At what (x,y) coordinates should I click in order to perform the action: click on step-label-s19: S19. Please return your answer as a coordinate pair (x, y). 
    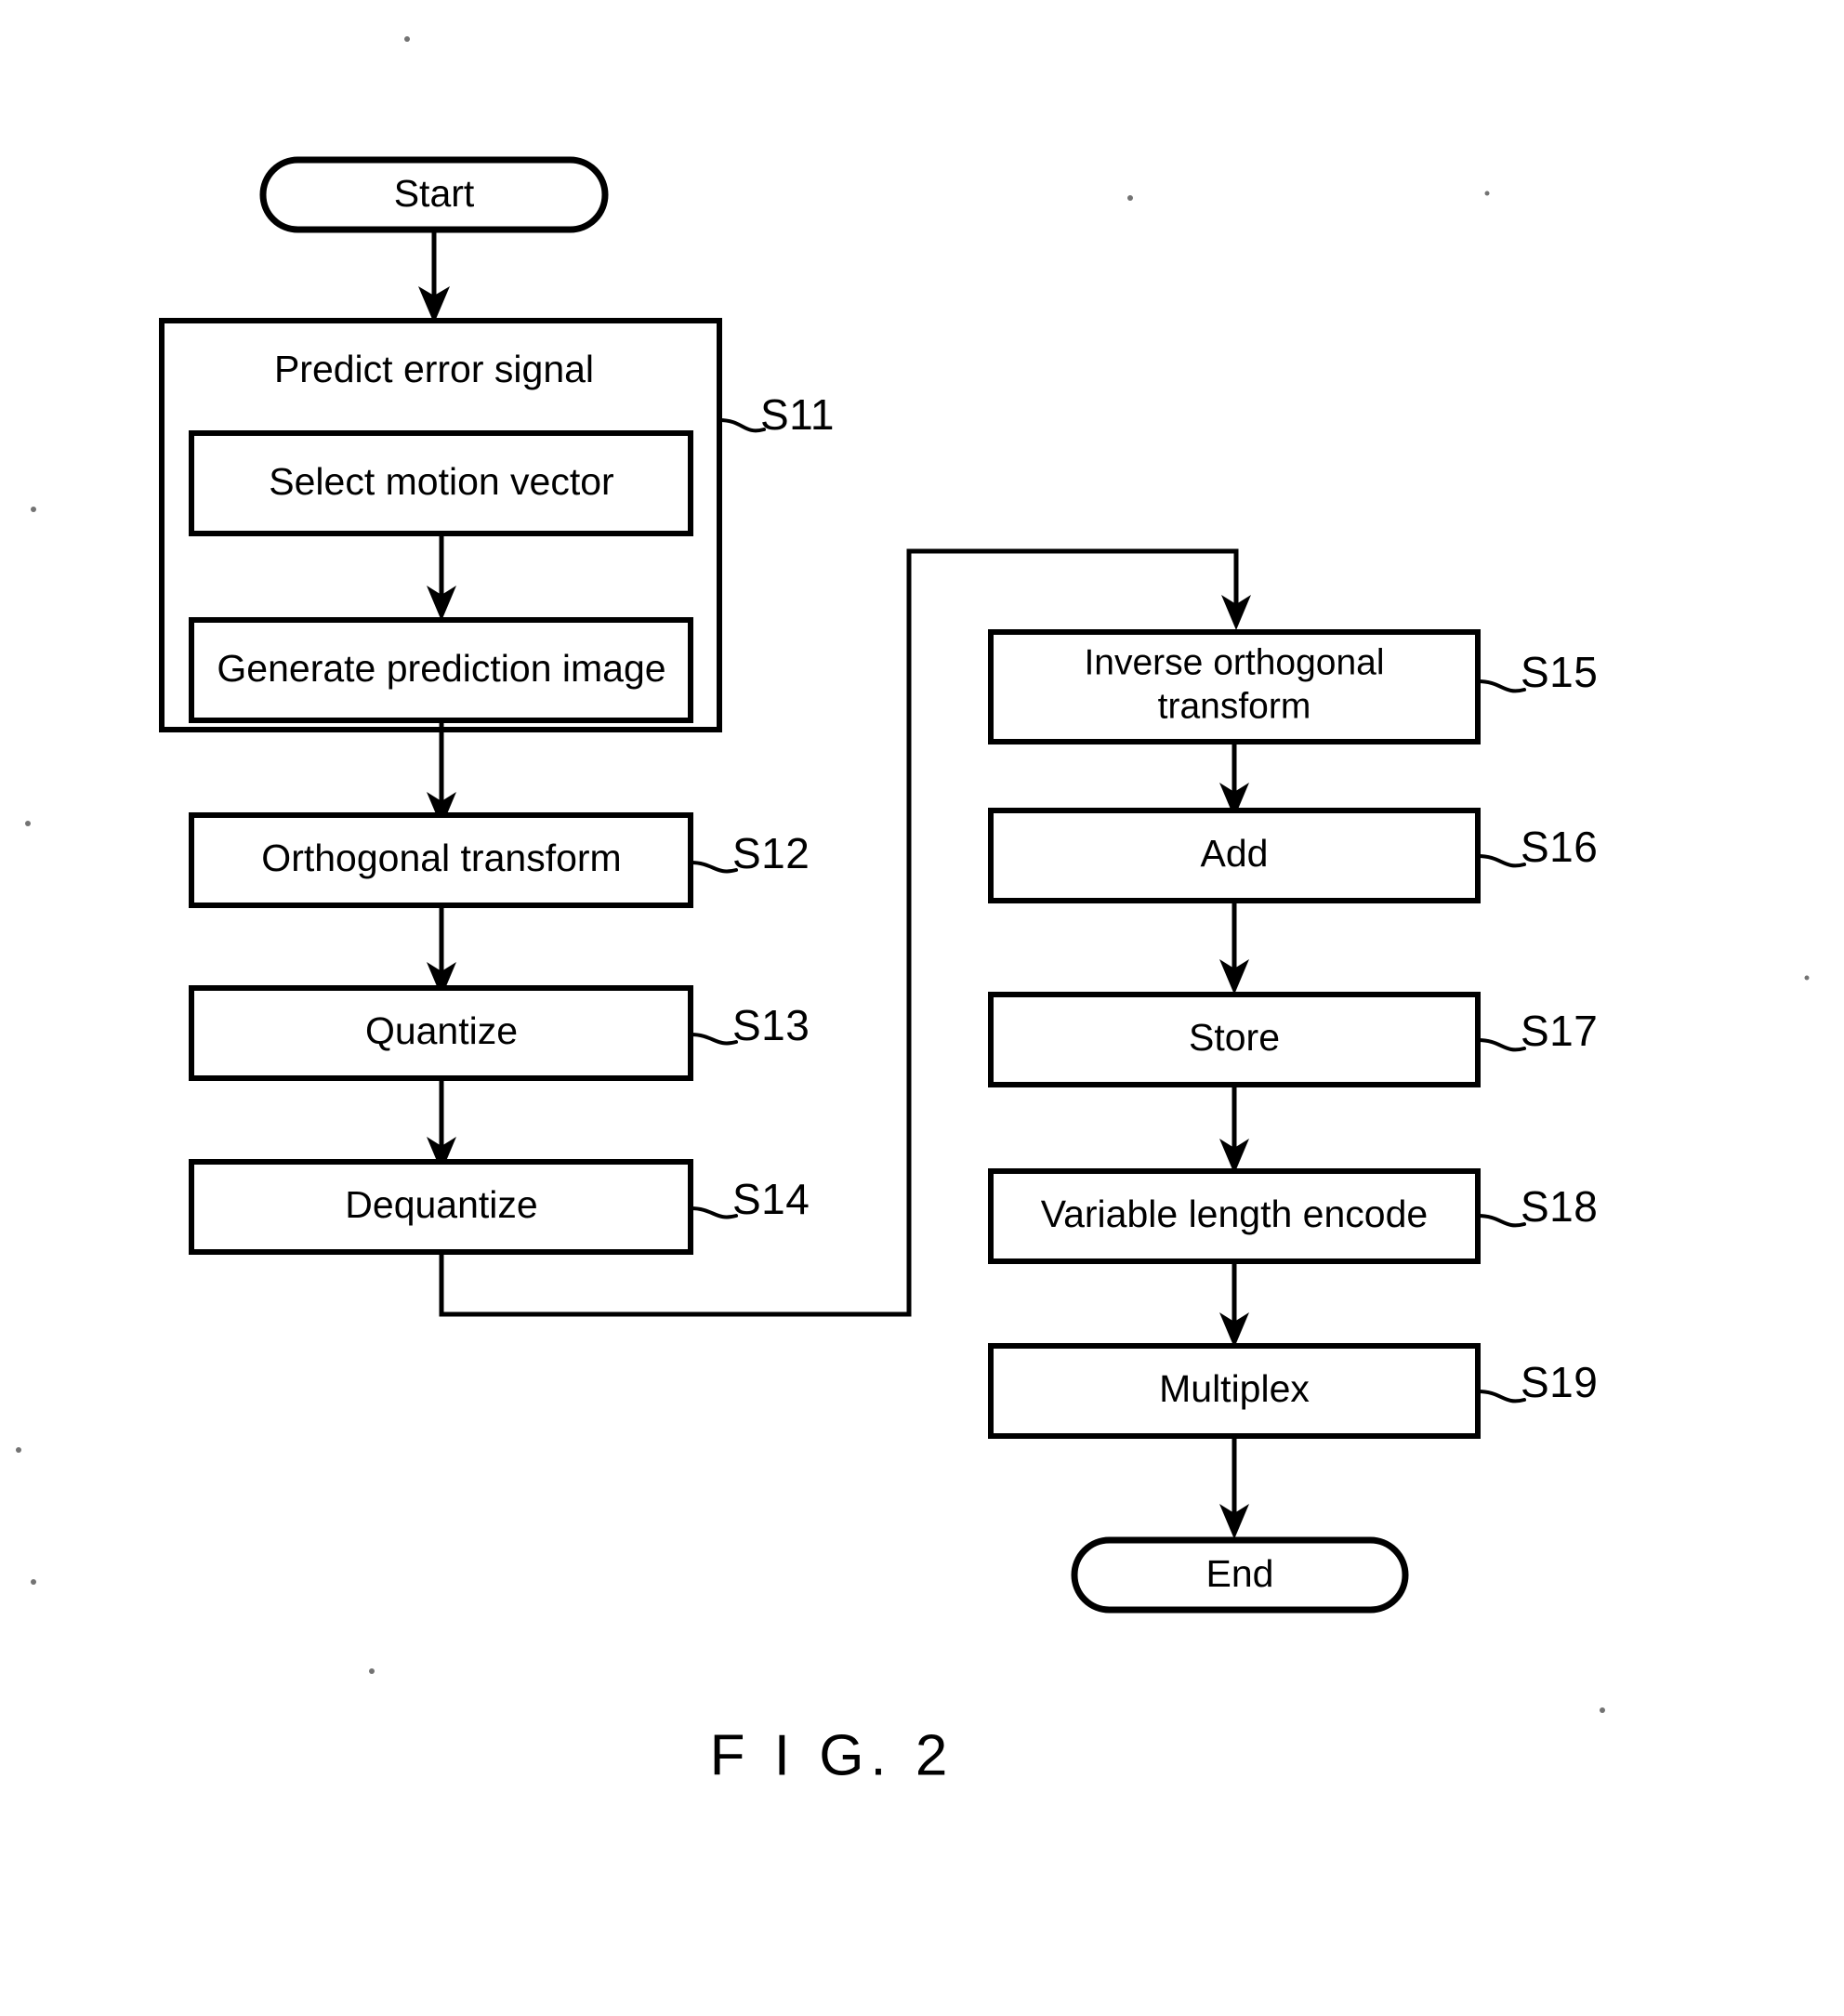
    Looking at the image, I should click on (1537, 1382).